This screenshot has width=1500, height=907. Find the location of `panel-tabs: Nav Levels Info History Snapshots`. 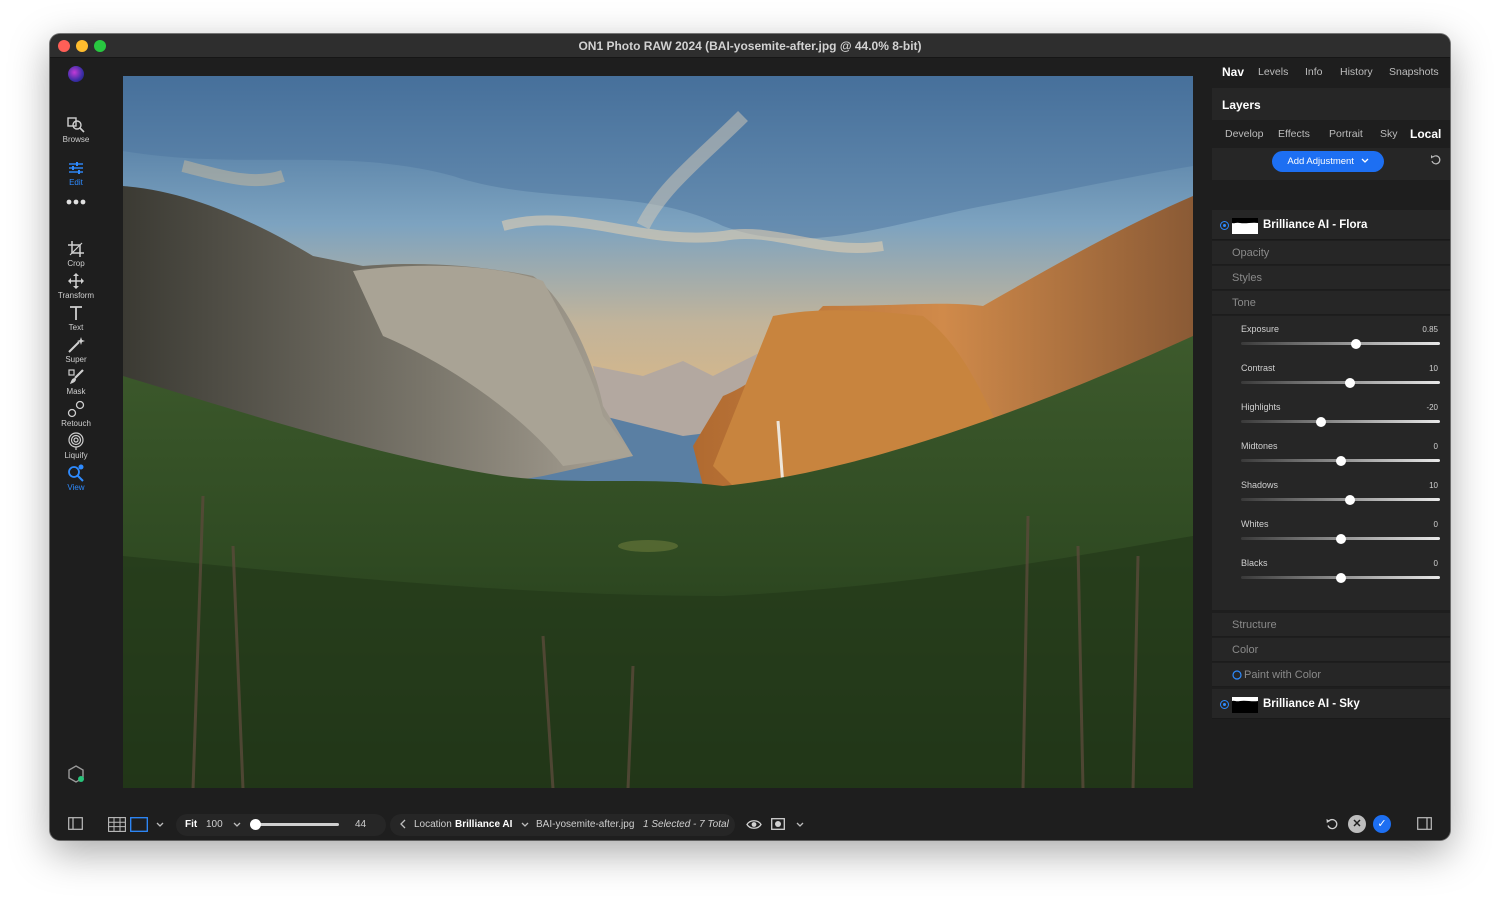

panel-tabs: Nav Levels Info History Snapshots is located at coordinates (1331, 72).